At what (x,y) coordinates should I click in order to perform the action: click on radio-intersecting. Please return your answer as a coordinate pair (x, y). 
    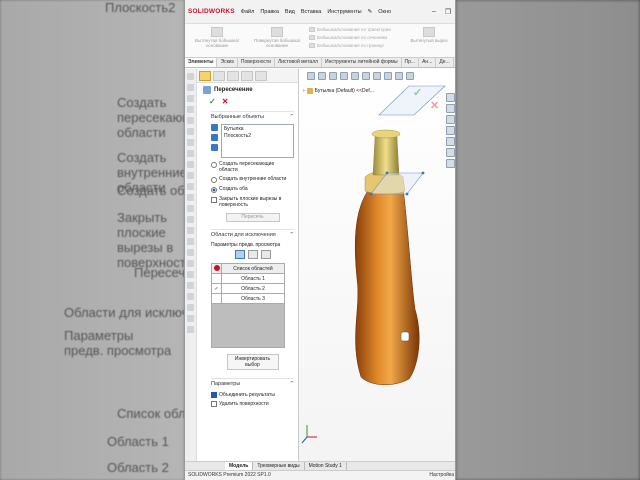
    Looking at the image, I should click on (214, 165).